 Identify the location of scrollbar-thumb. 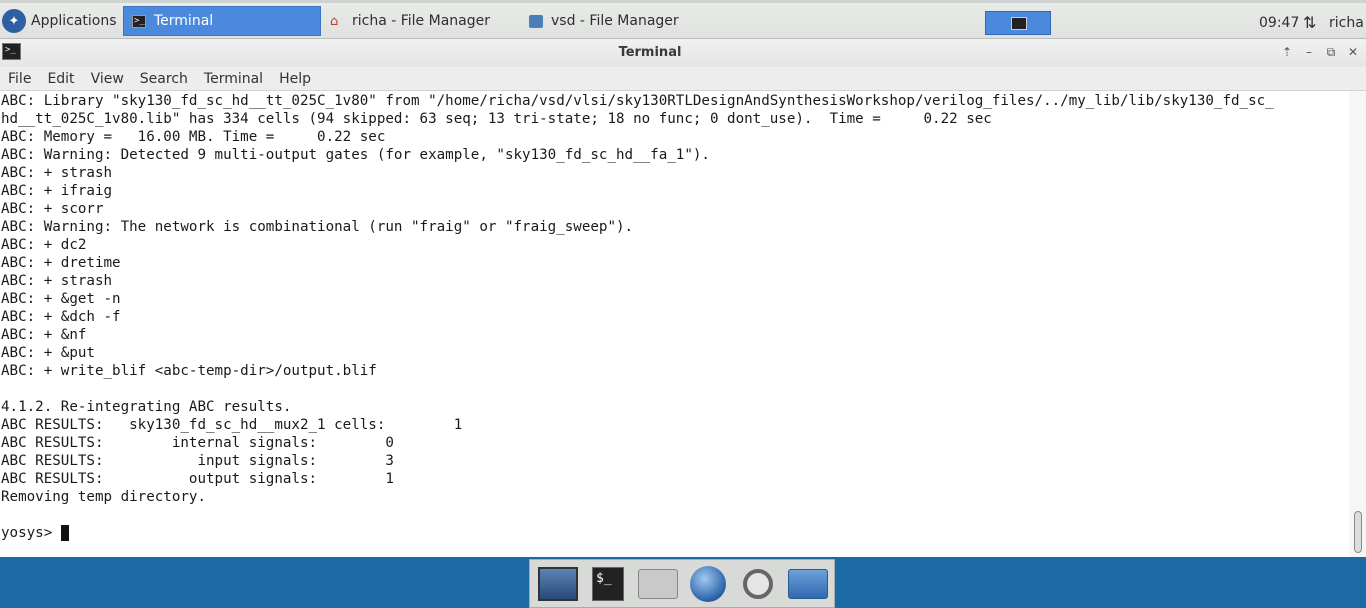
(1358, 532).